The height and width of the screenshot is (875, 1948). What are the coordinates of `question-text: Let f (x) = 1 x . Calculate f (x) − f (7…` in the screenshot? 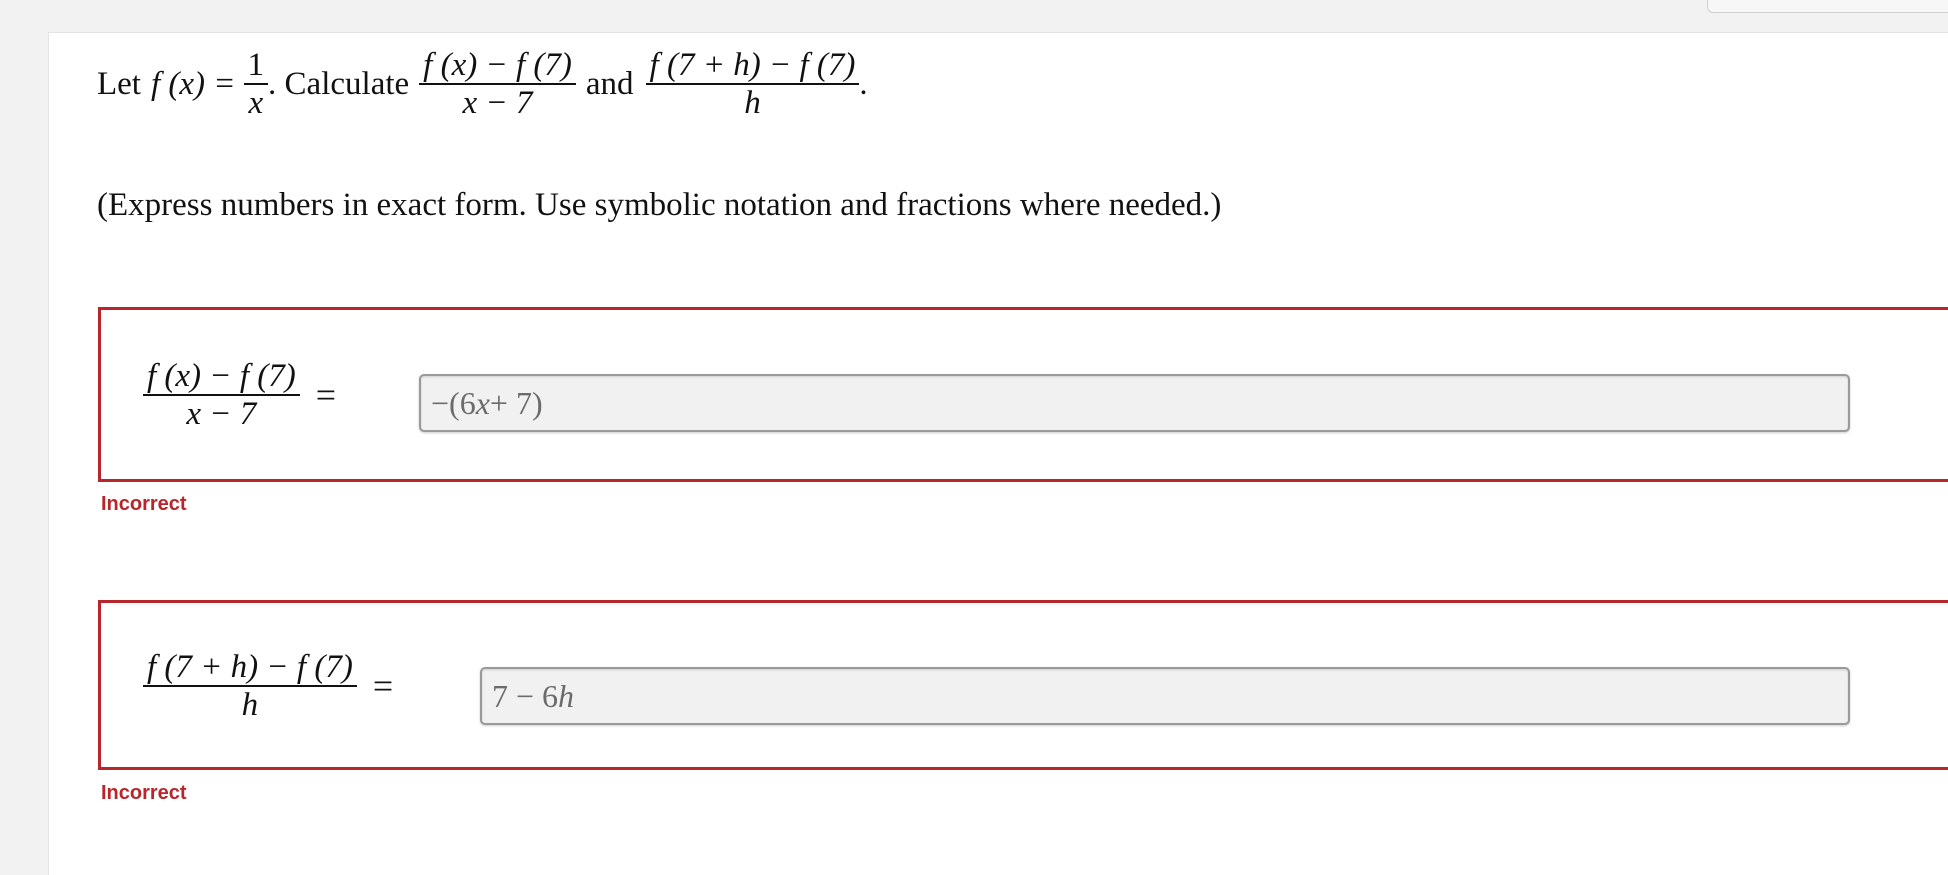 It's located at (482, 84).